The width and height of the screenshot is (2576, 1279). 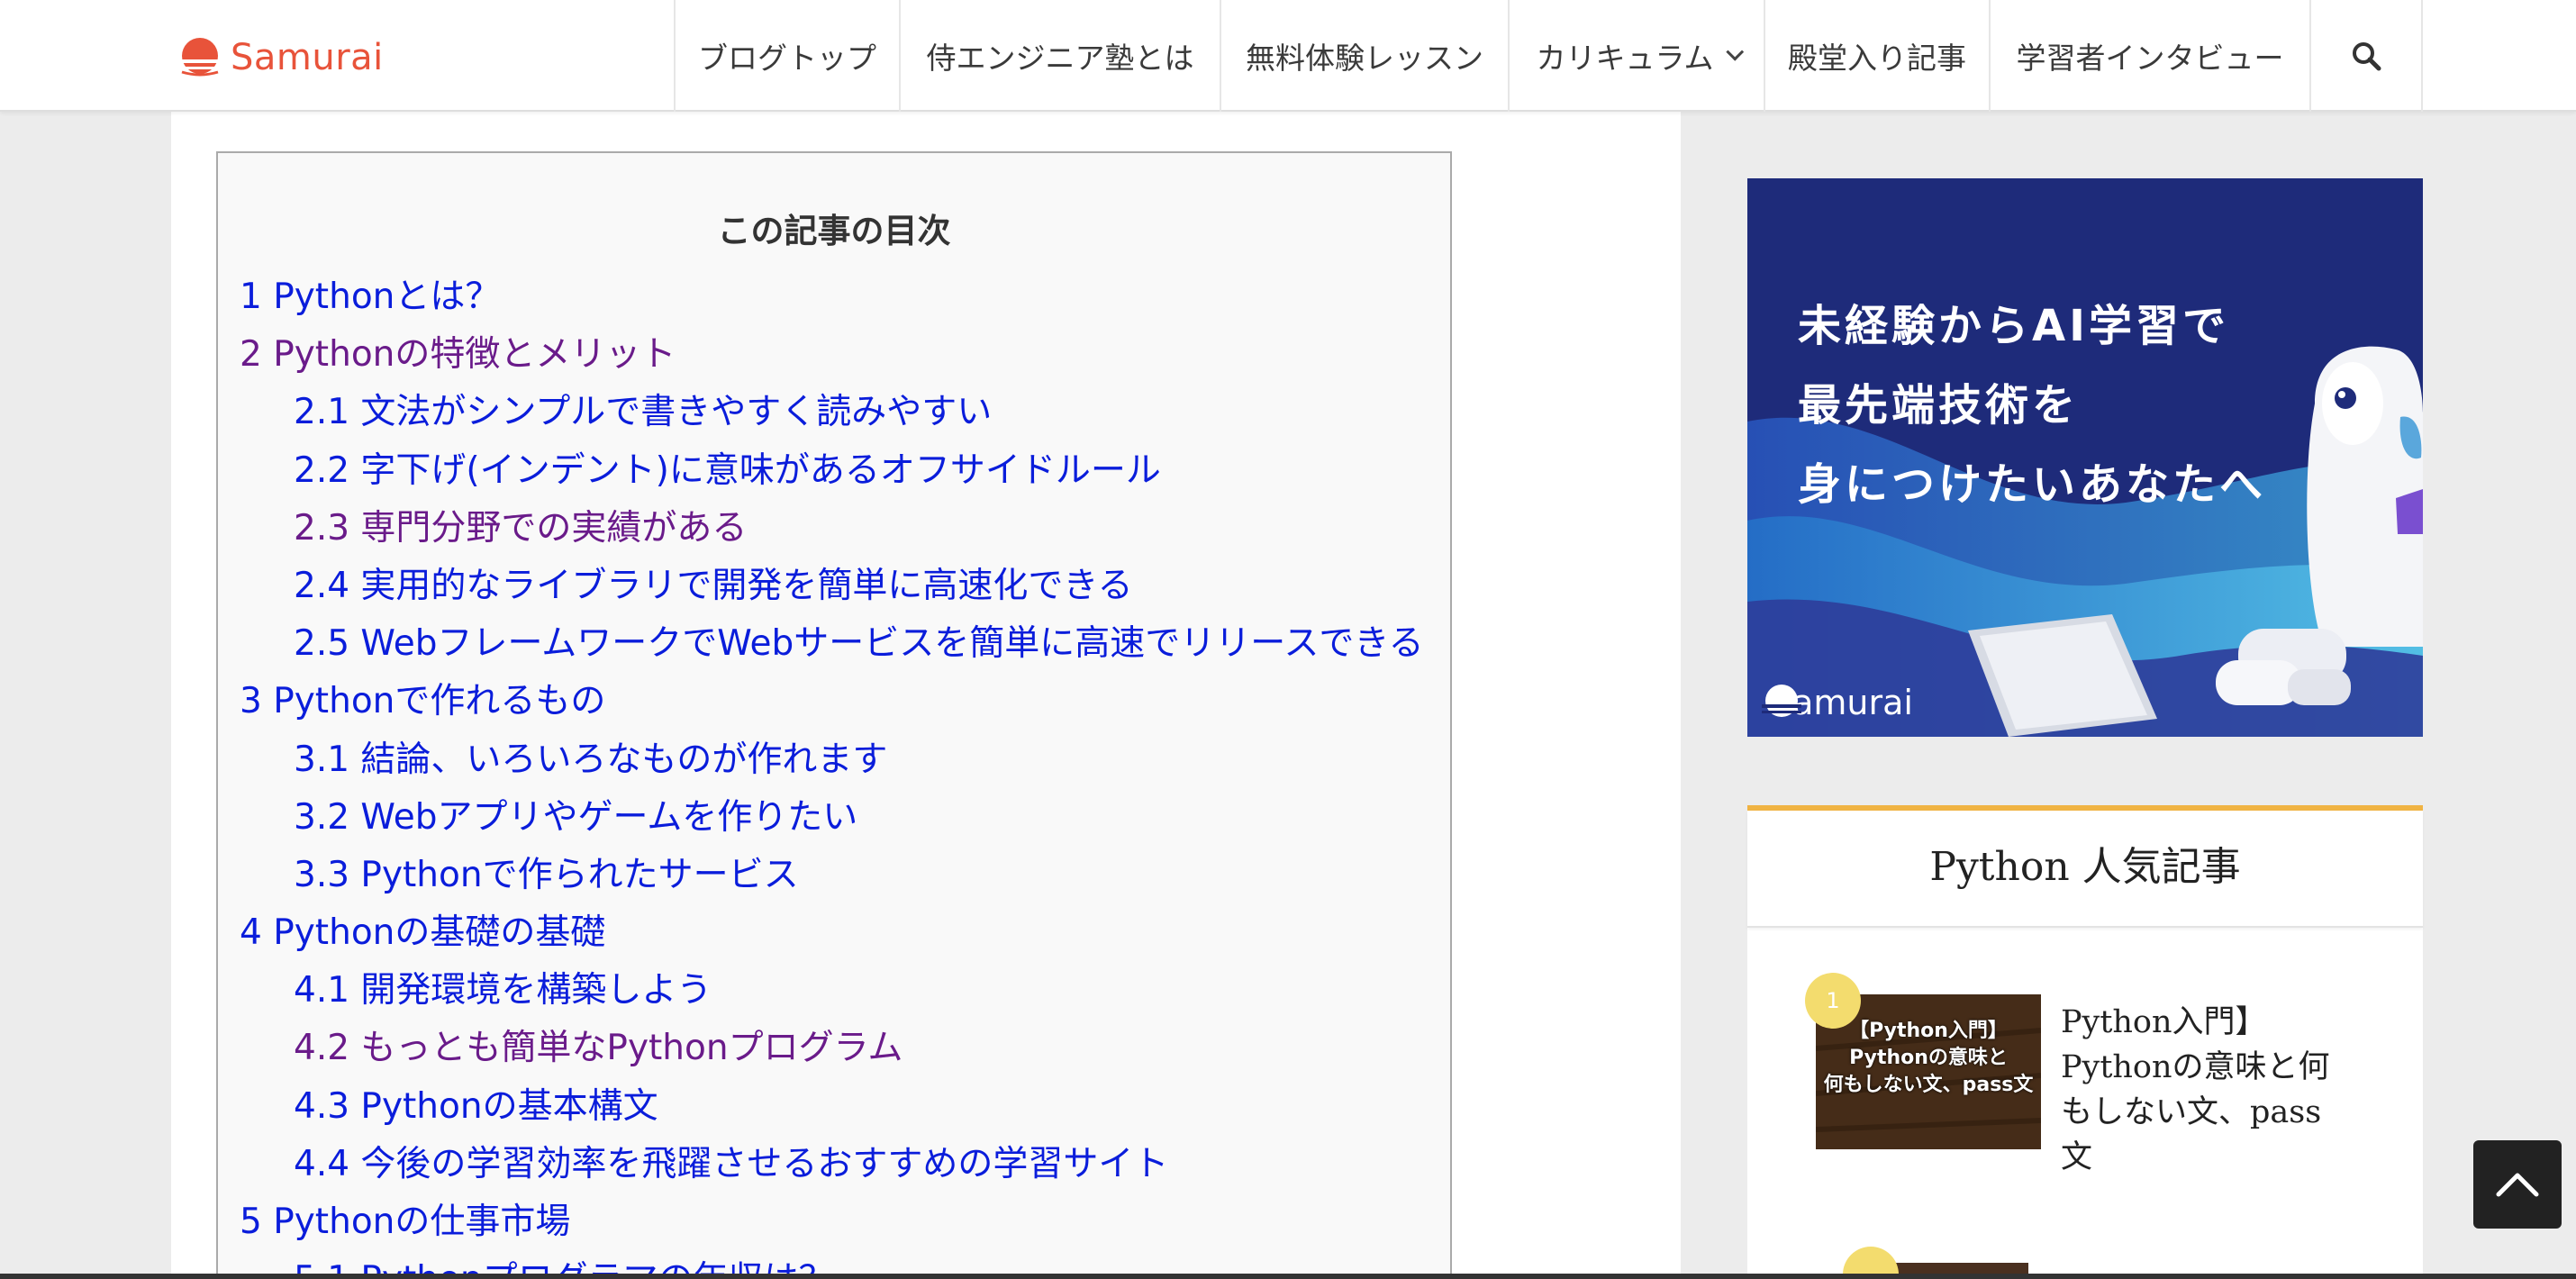 What do you see at coordinates (1833, 1001) in the screenshot?
I see `rank-badge: 1` at bounding box center [1833, 1001].